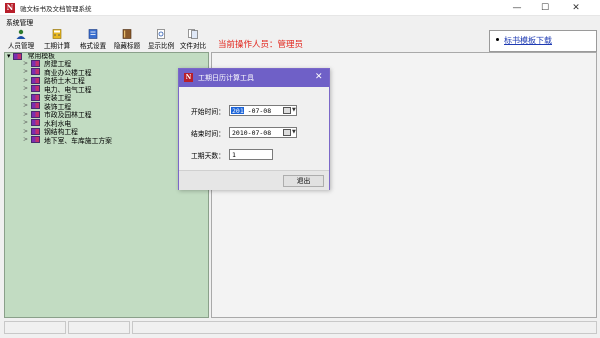 The height and width of the screenshot is (338, 600). I want to click on start-time-label: 开始时间：, so click(208, 112).